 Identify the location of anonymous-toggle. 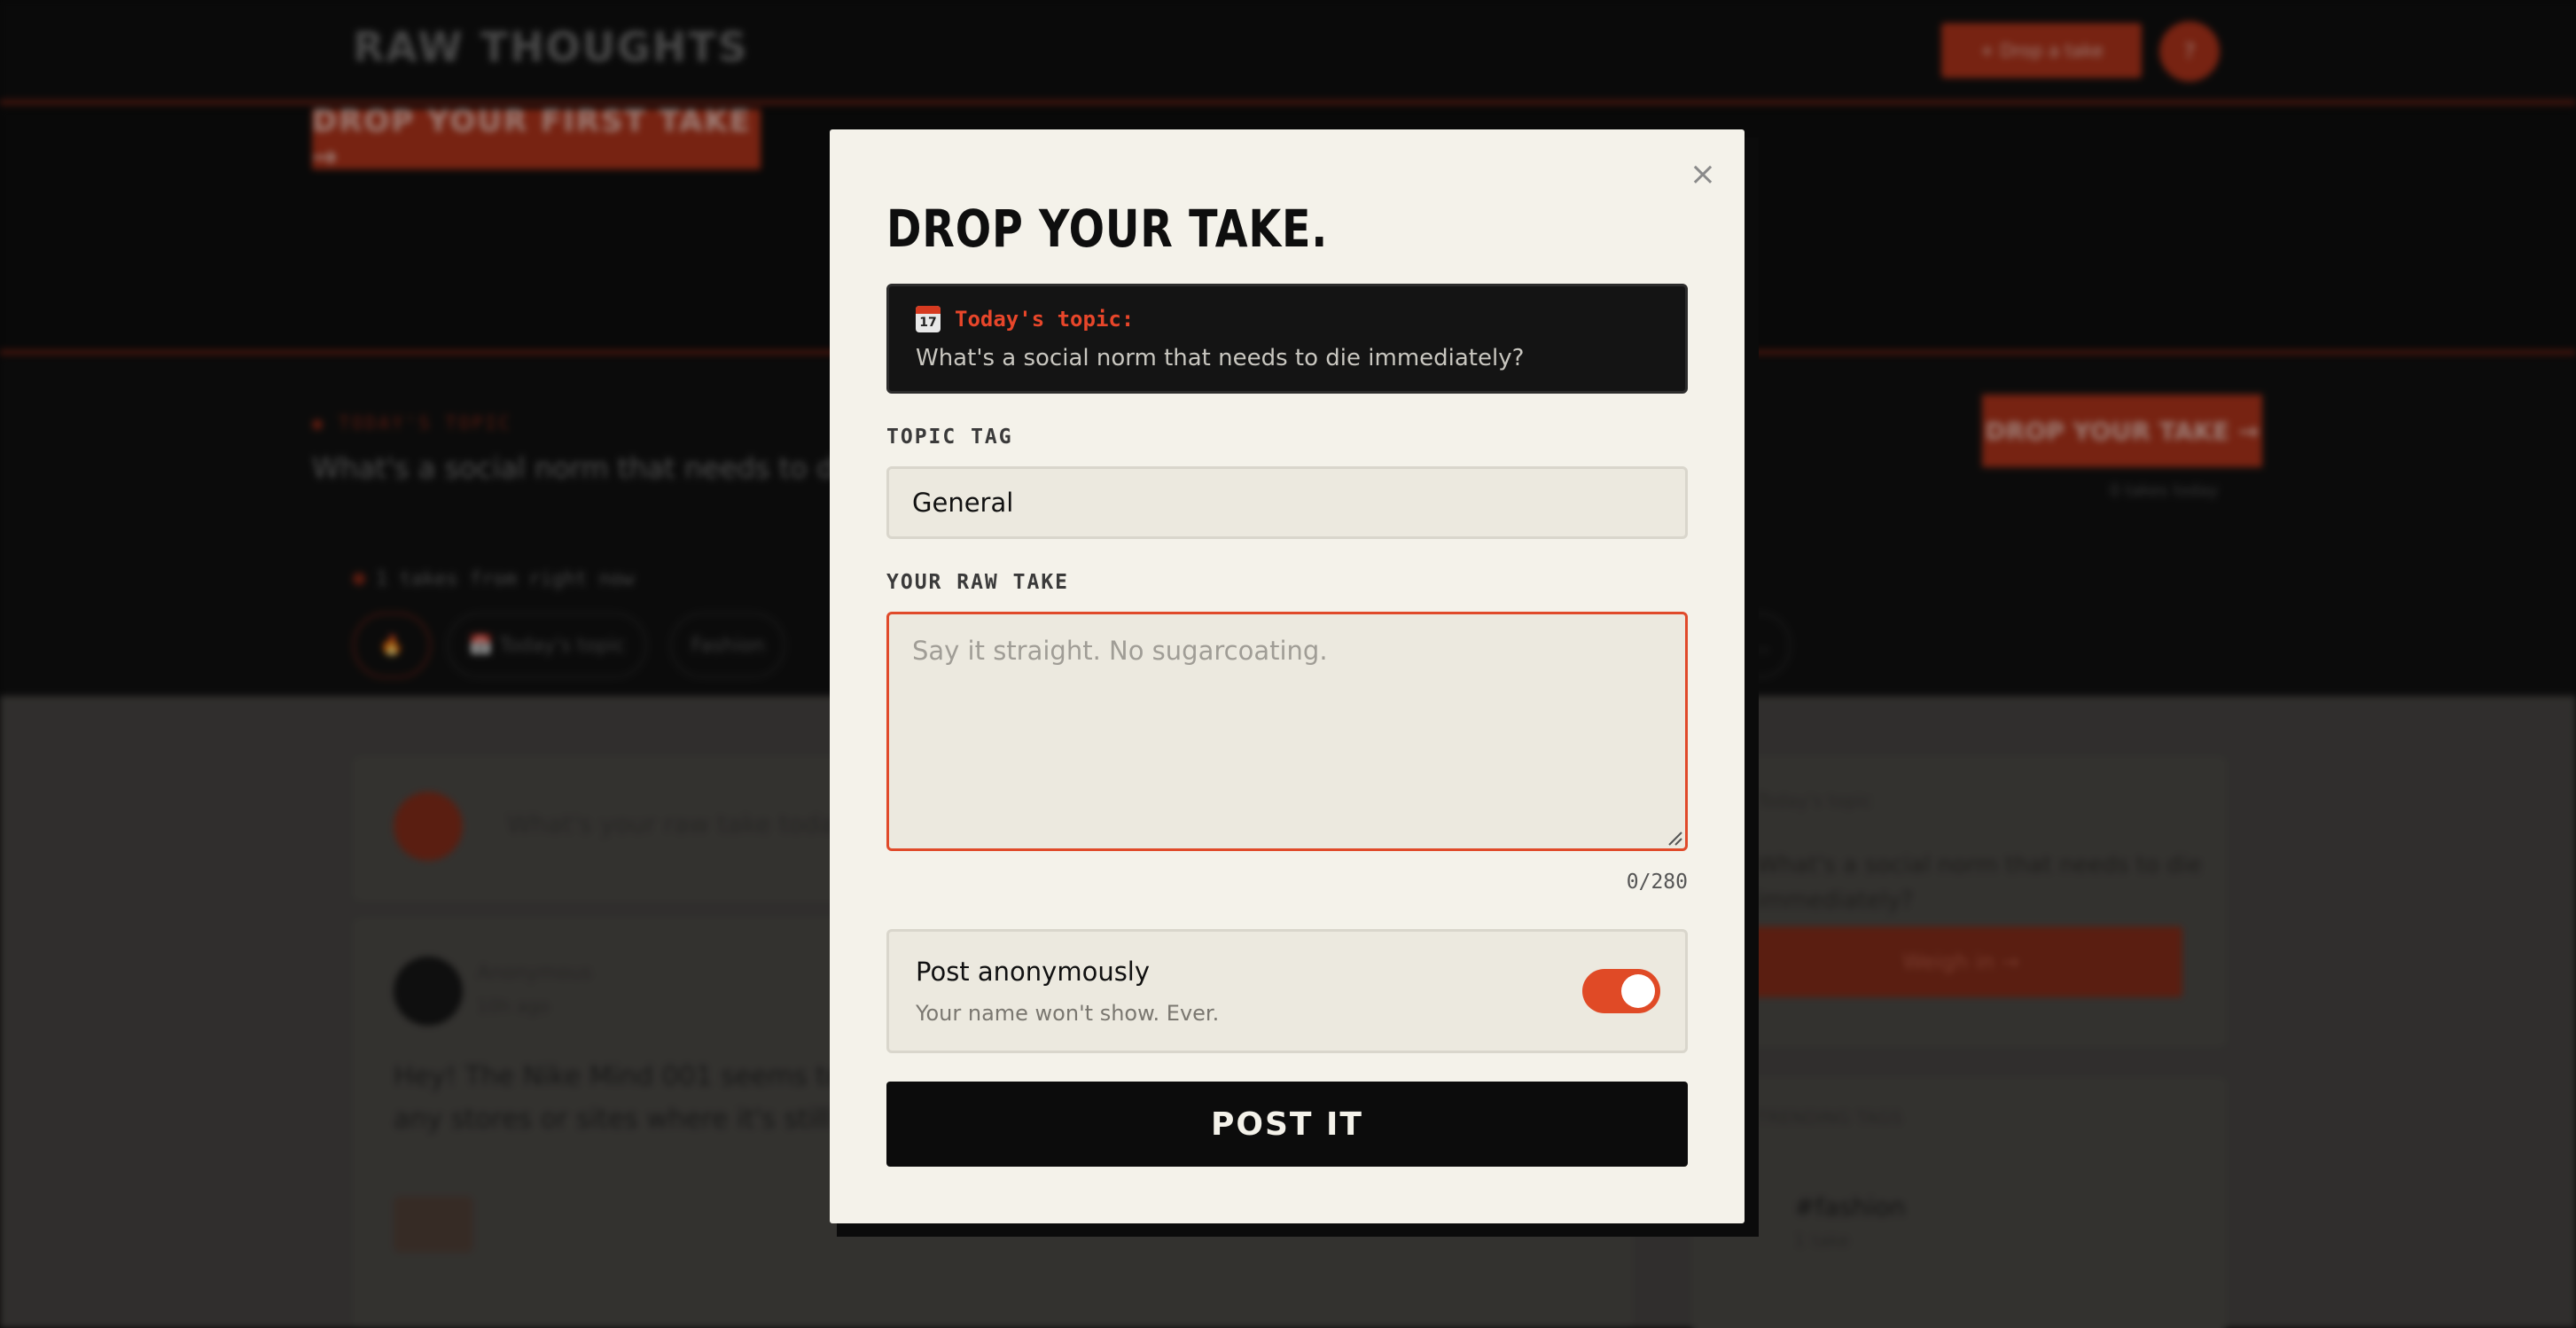
(1621, 991).